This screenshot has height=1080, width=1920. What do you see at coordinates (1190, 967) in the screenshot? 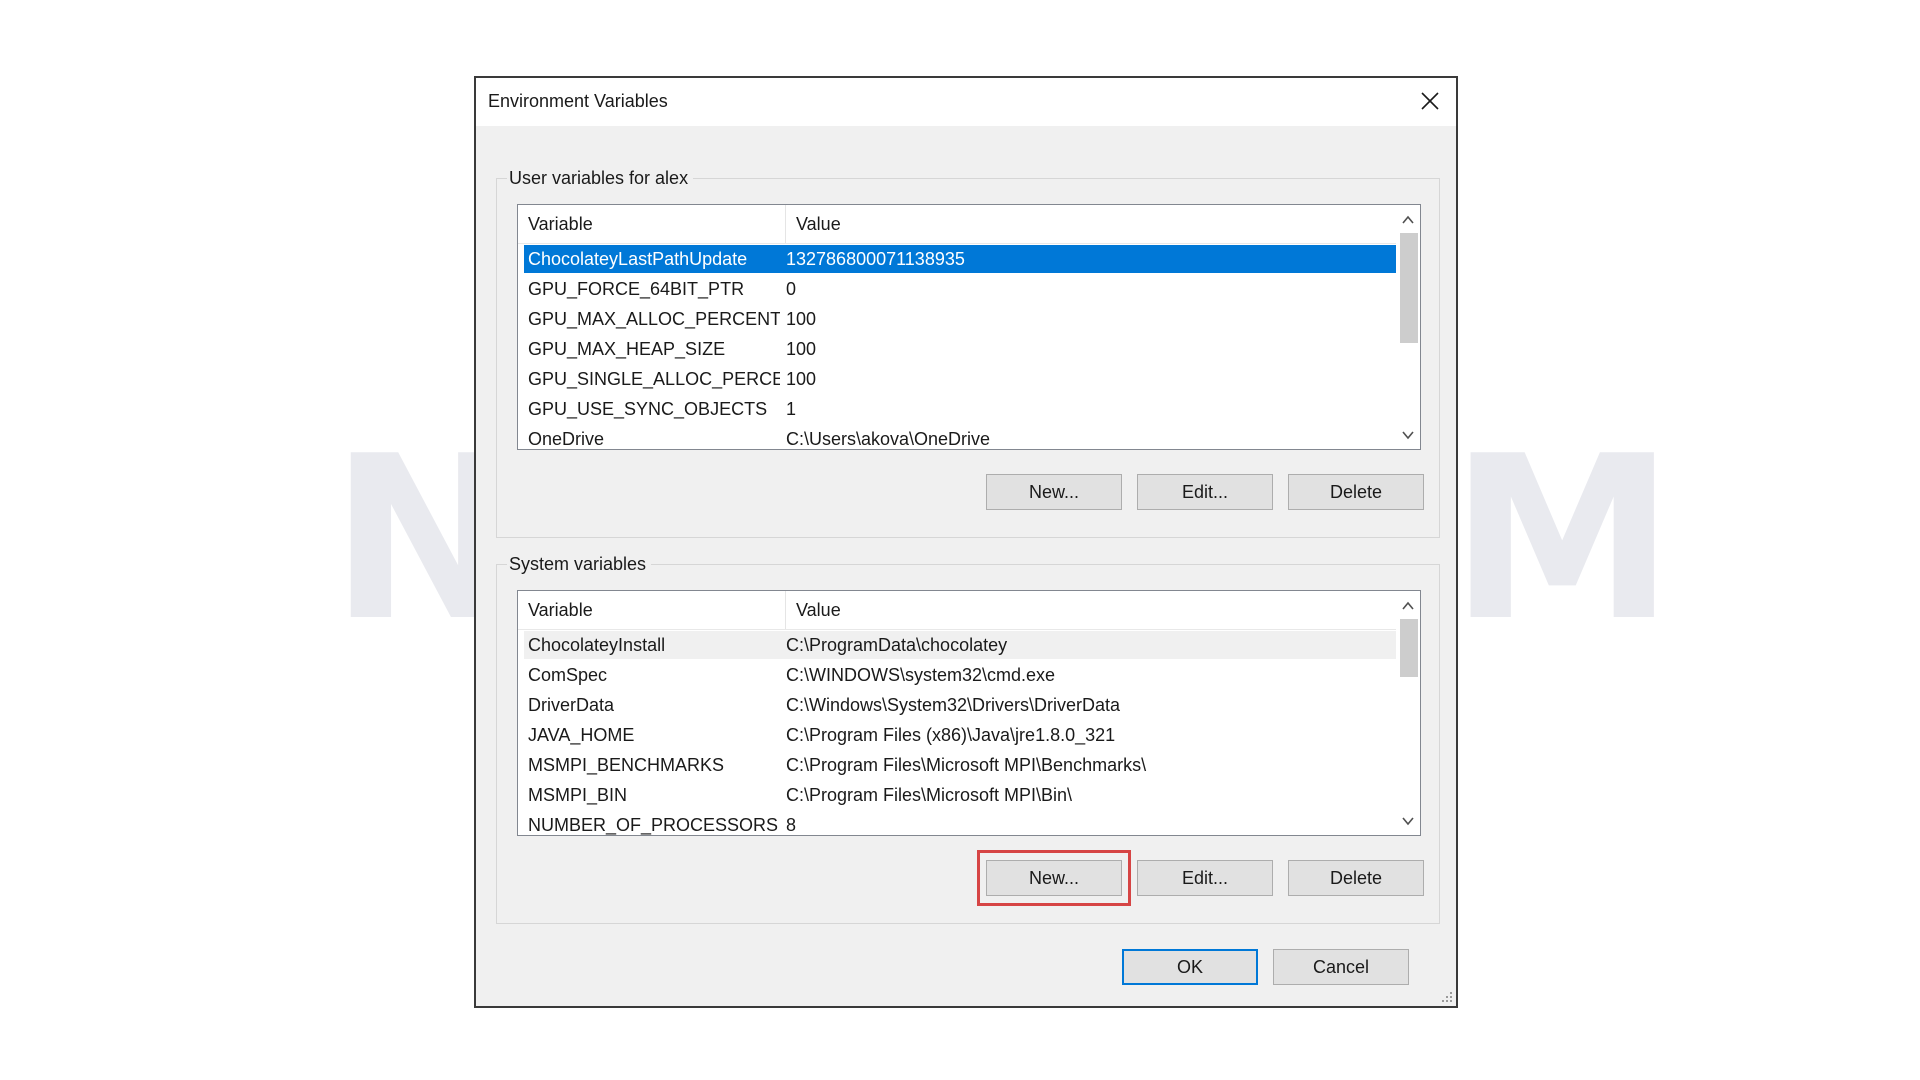
I see `ok-button: OK` at bounding box center [1190, 967].